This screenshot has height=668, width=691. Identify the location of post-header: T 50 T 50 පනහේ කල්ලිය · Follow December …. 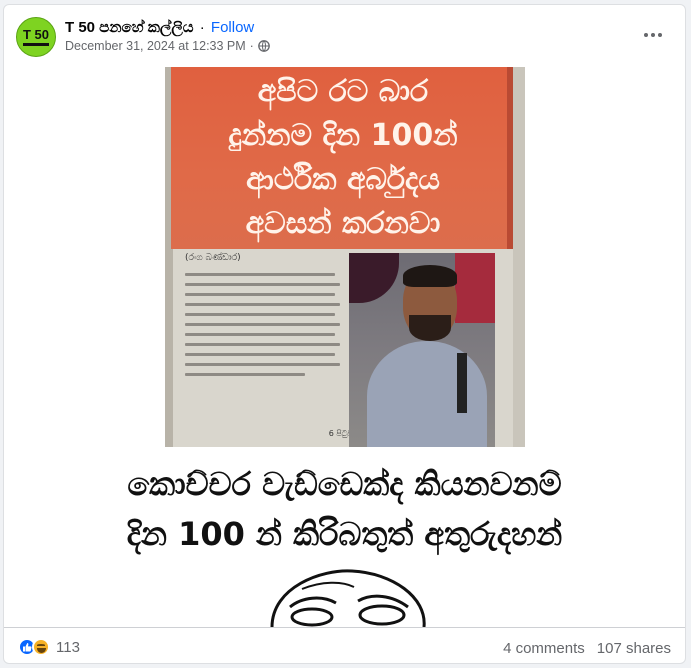
(344, 36).